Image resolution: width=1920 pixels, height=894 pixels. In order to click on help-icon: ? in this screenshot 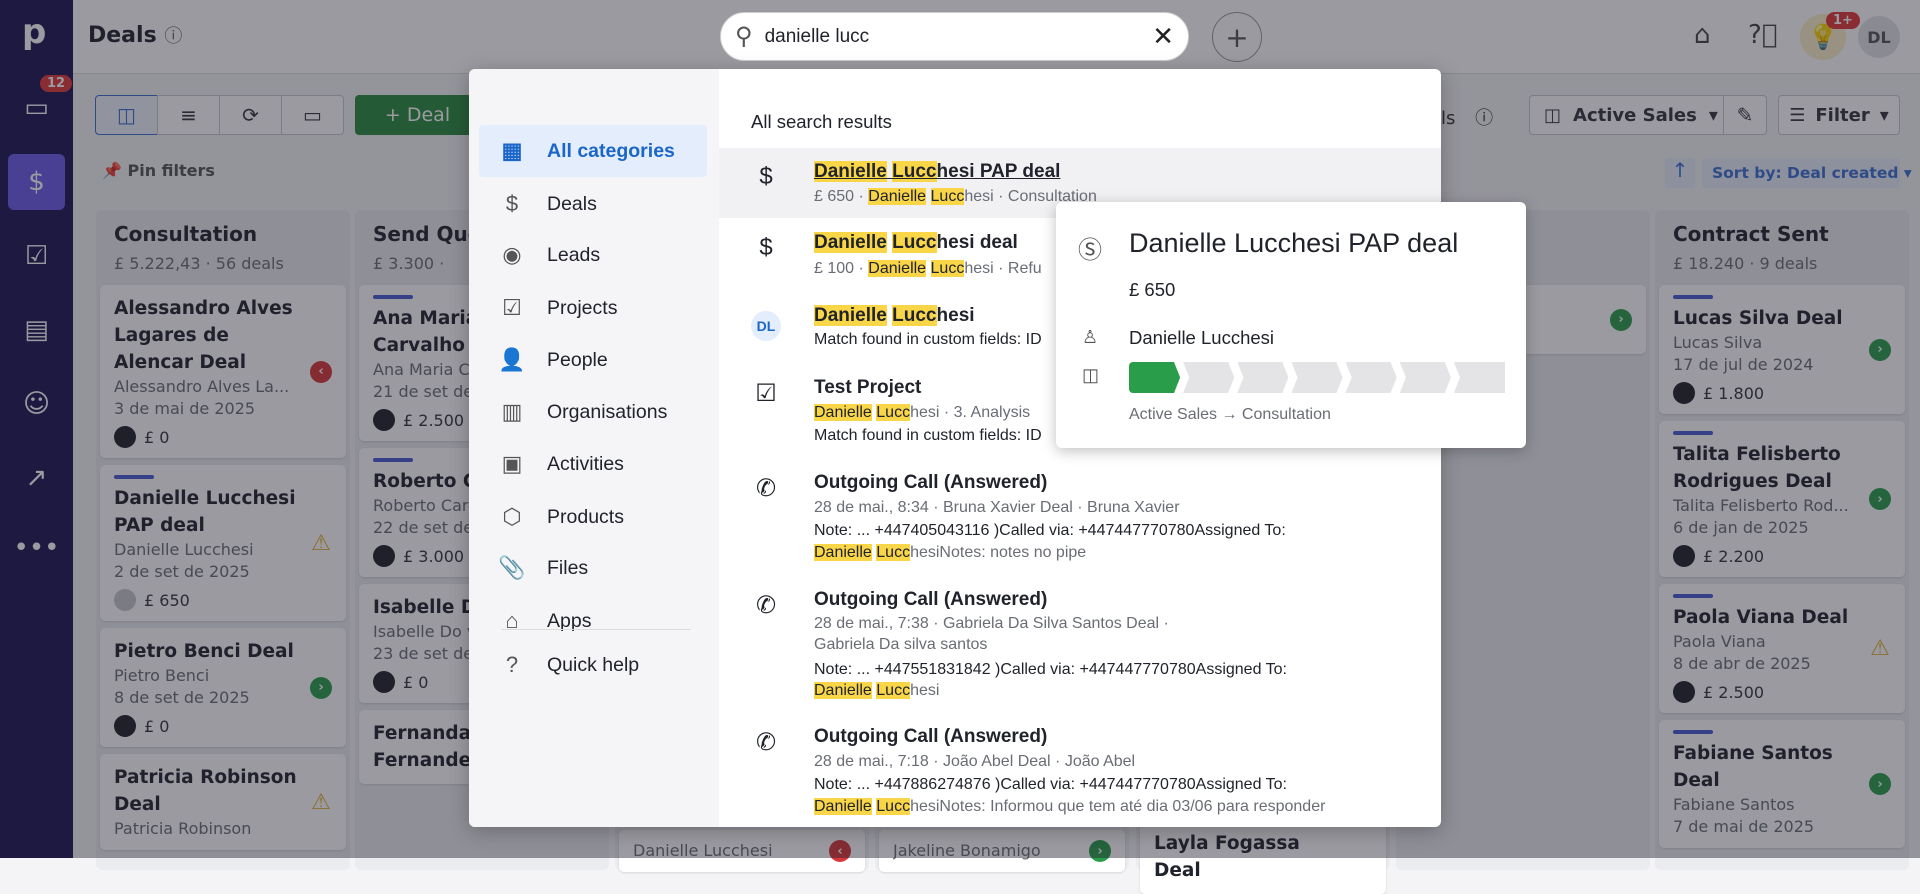, I will do `click(512, 664)`.